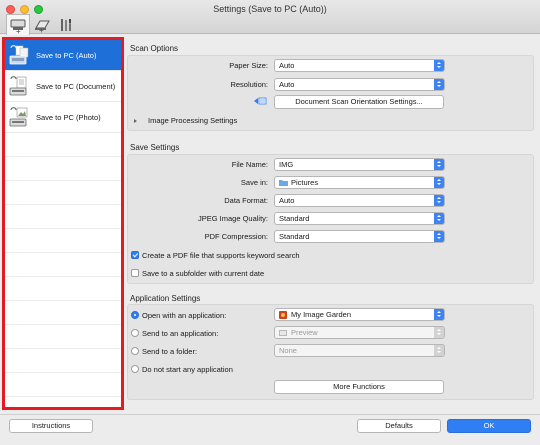 The image size is (540, 445). I want to click on tools-icon, so click(66, 24).